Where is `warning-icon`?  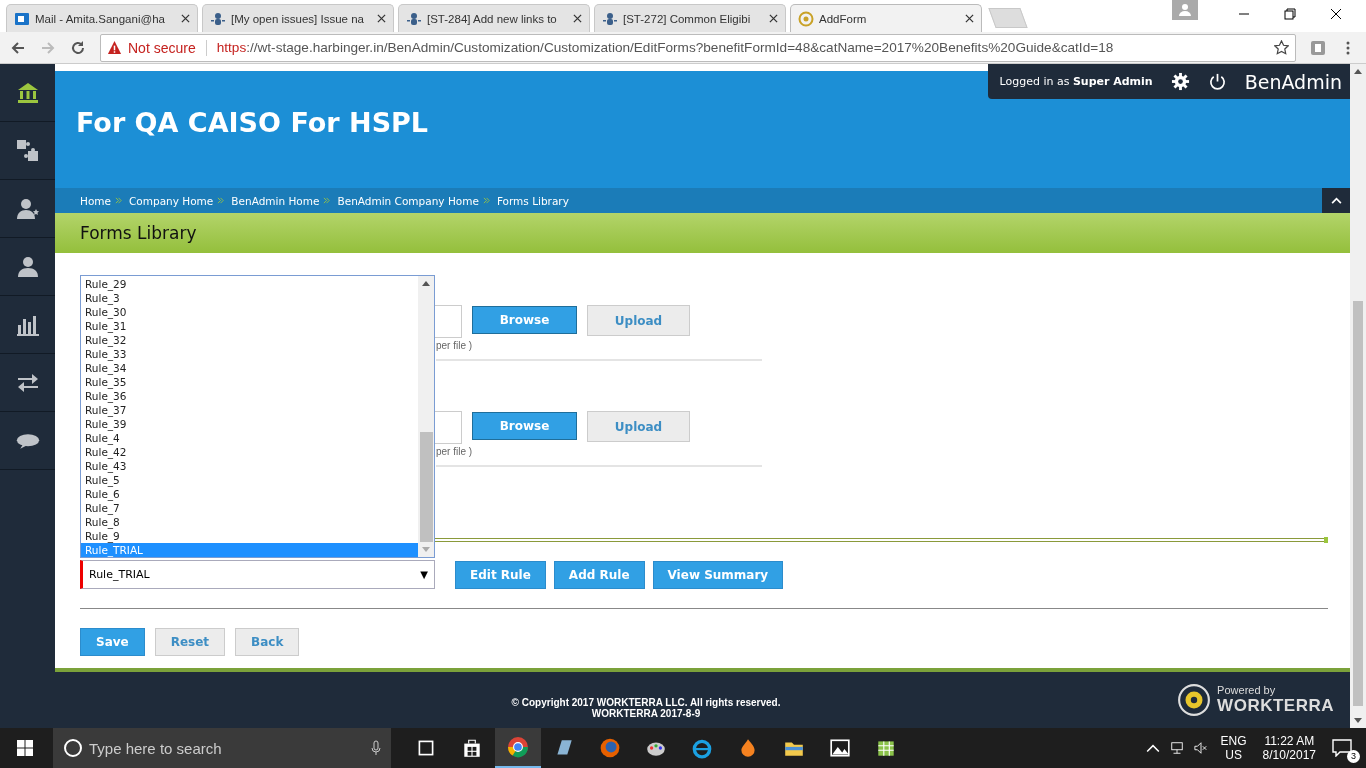
warning-icon is located at coordinates (114, 47).